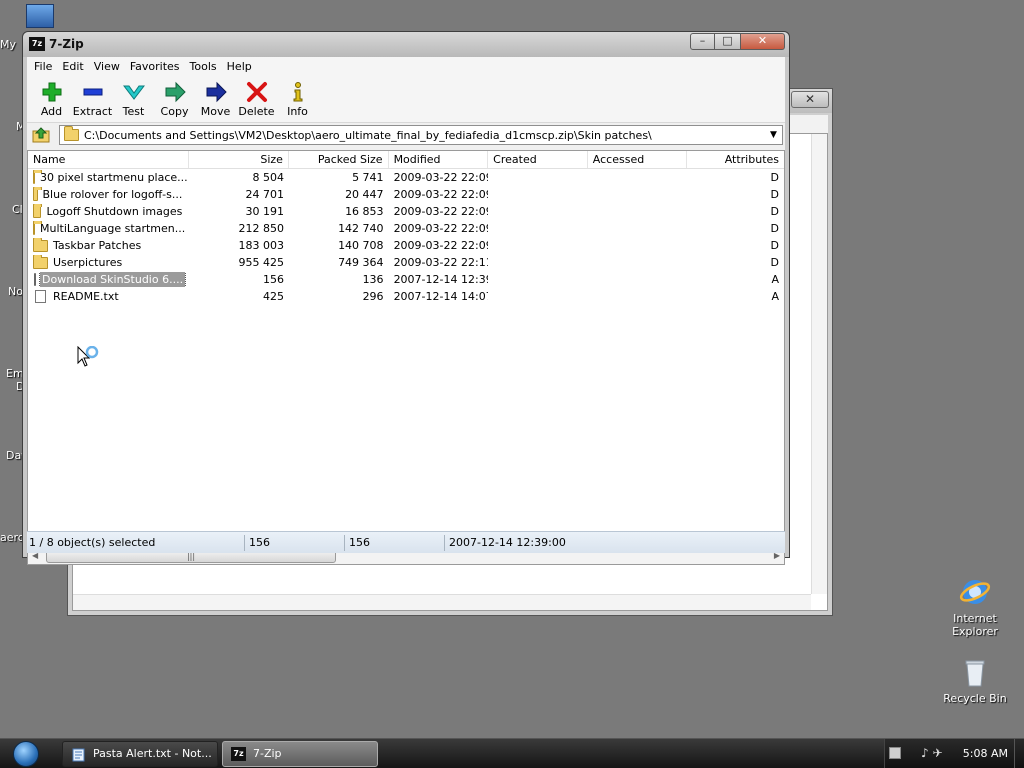 This screenshot has width=1024, height=768. I want to click on file-name: Userpictures, so click(88, 262).